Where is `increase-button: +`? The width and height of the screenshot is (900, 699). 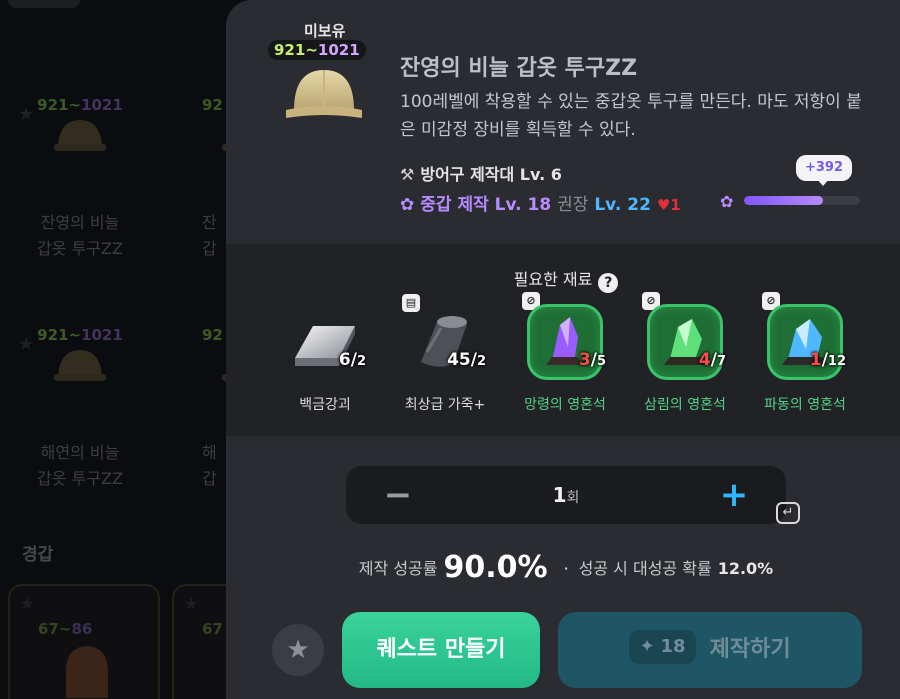 increase-button: + is located at coordinates (734, 495).